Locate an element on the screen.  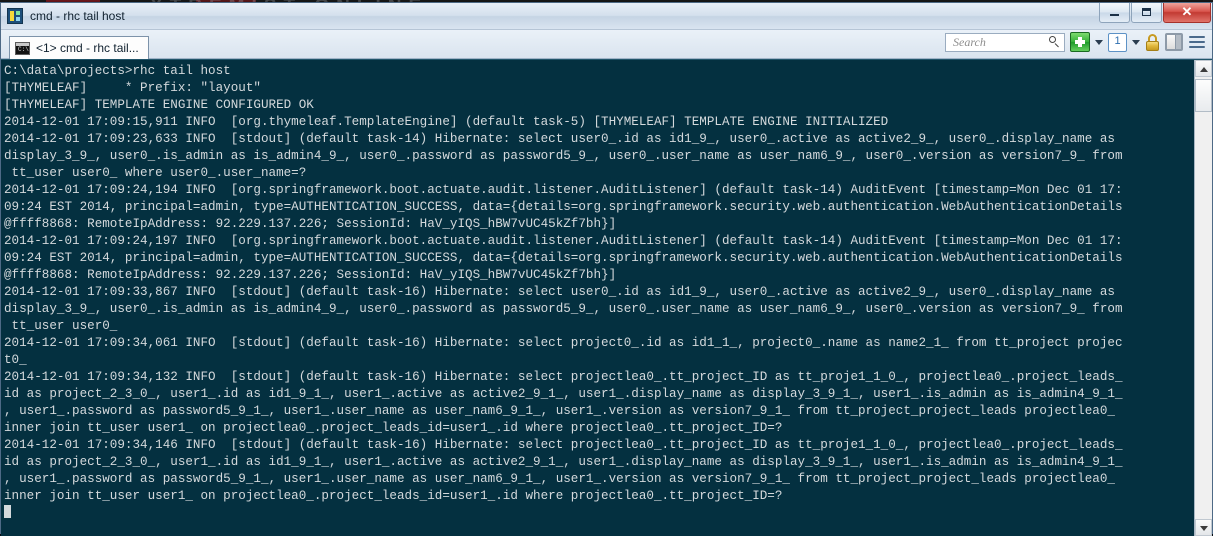
search-icon is located at coordinates (1054, 42).